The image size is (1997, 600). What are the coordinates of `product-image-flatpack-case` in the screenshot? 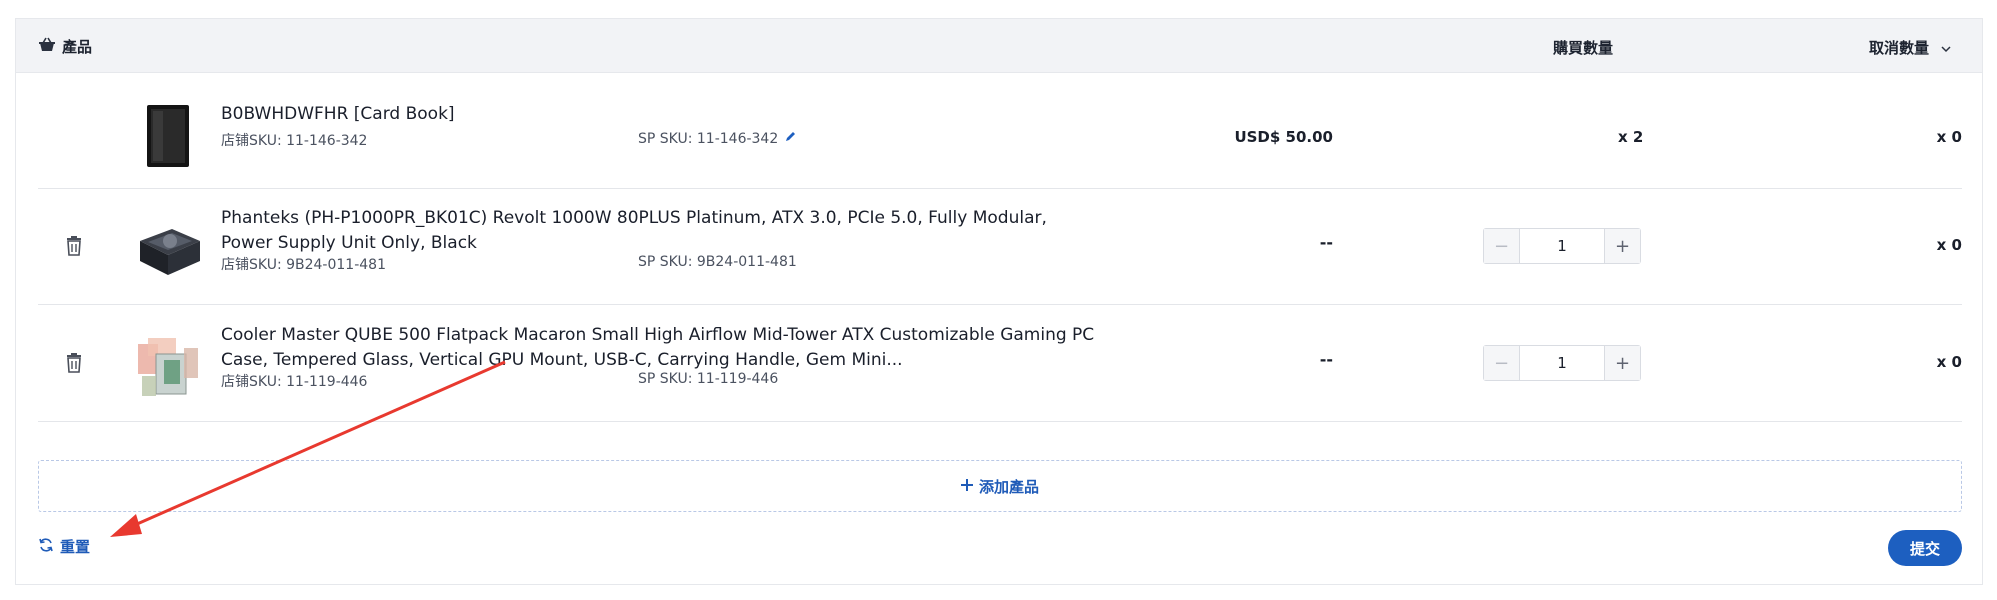 It's located at (169, 369).